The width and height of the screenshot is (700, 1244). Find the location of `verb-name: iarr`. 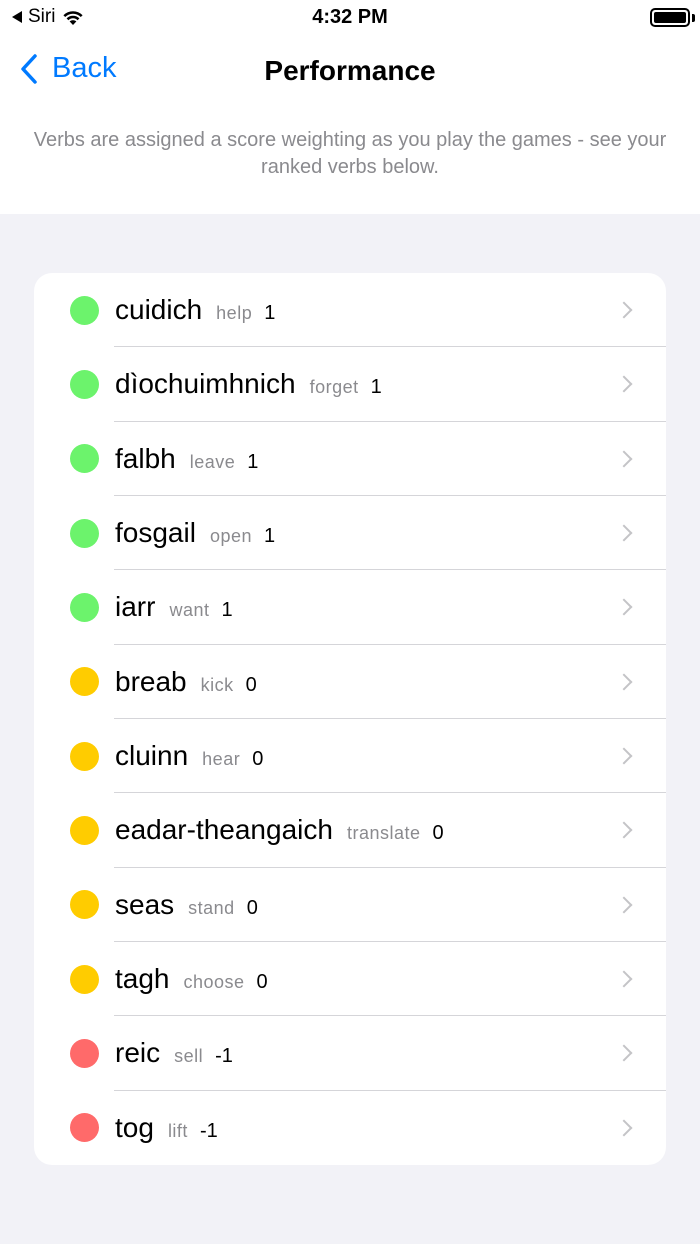

verb-name: iarr is located at coordinates (135, 607).